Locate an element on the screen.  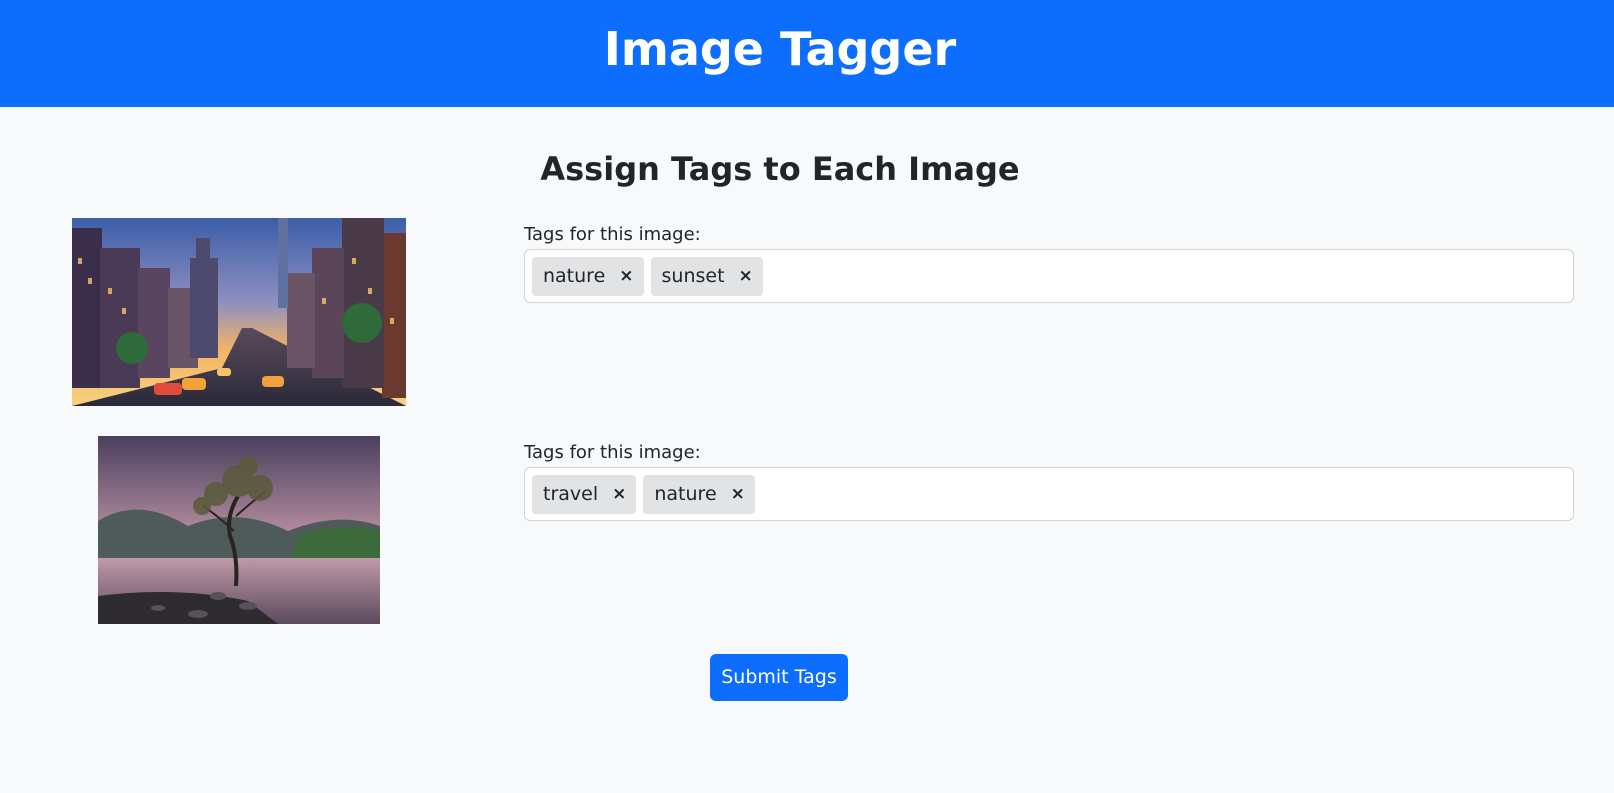
tags-input-image-1: nature × sunset × is located at coordinates (1049, 276).